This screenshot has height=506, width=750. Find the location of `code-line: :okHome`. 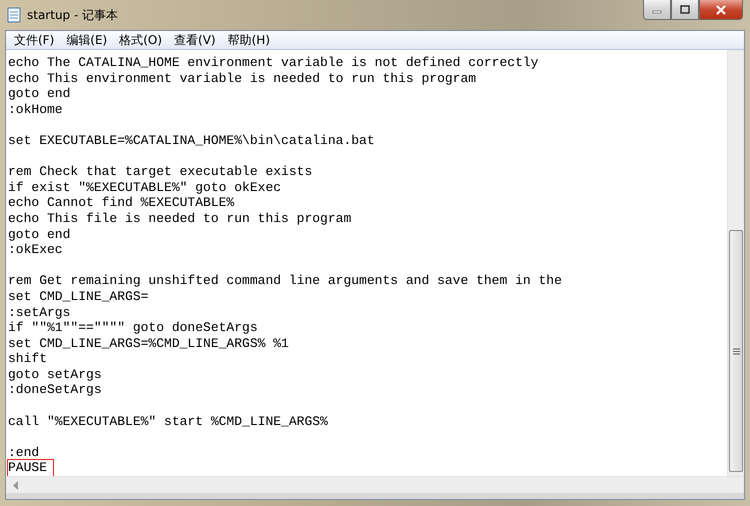

code-line: :okHome is located at coordinates (35, 110).